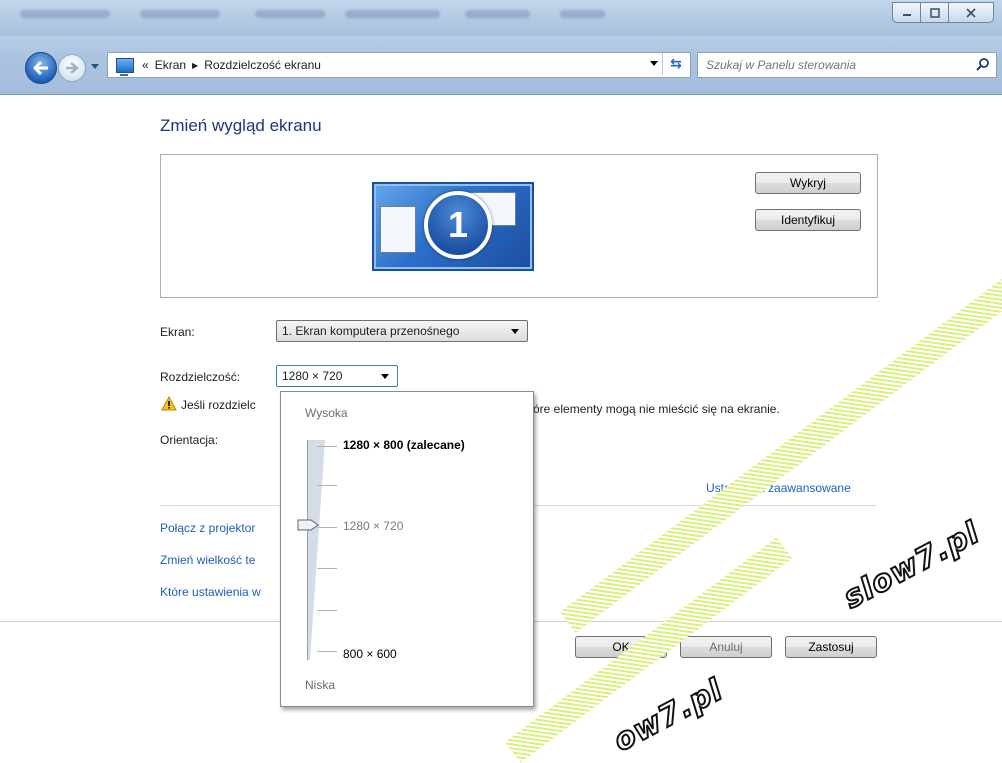 This screenshot has width=1002, height=763. I want to click on search-input, so click(836, 65).